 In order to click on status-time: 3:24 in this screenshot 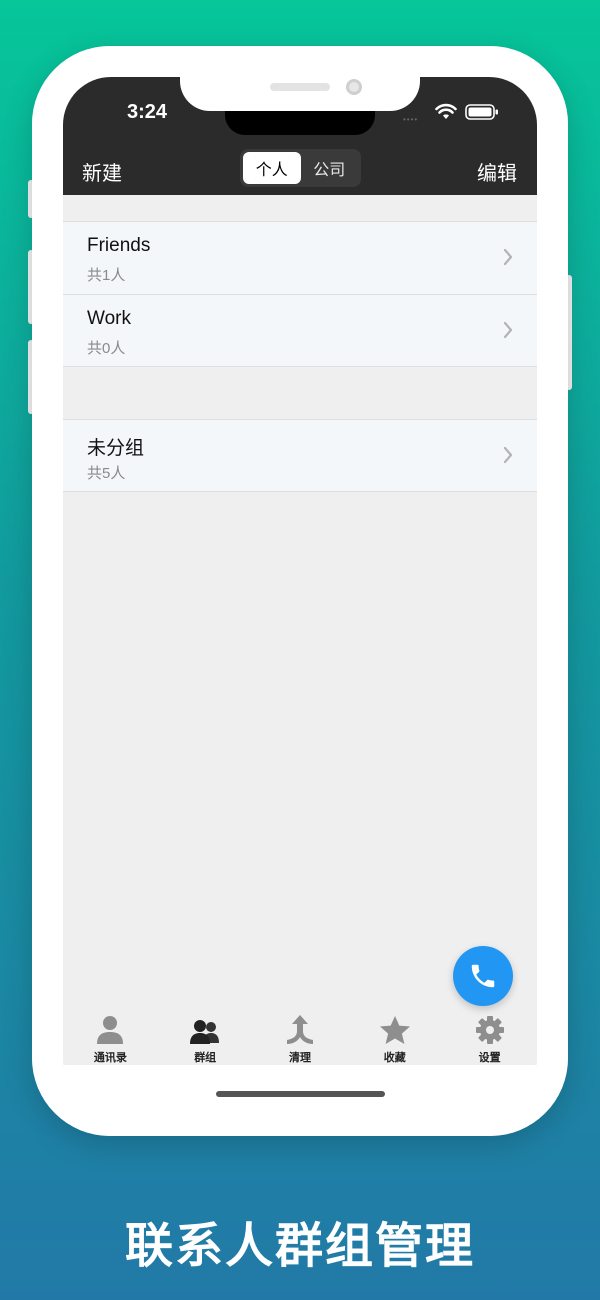, I will do `click(147, 112)`.